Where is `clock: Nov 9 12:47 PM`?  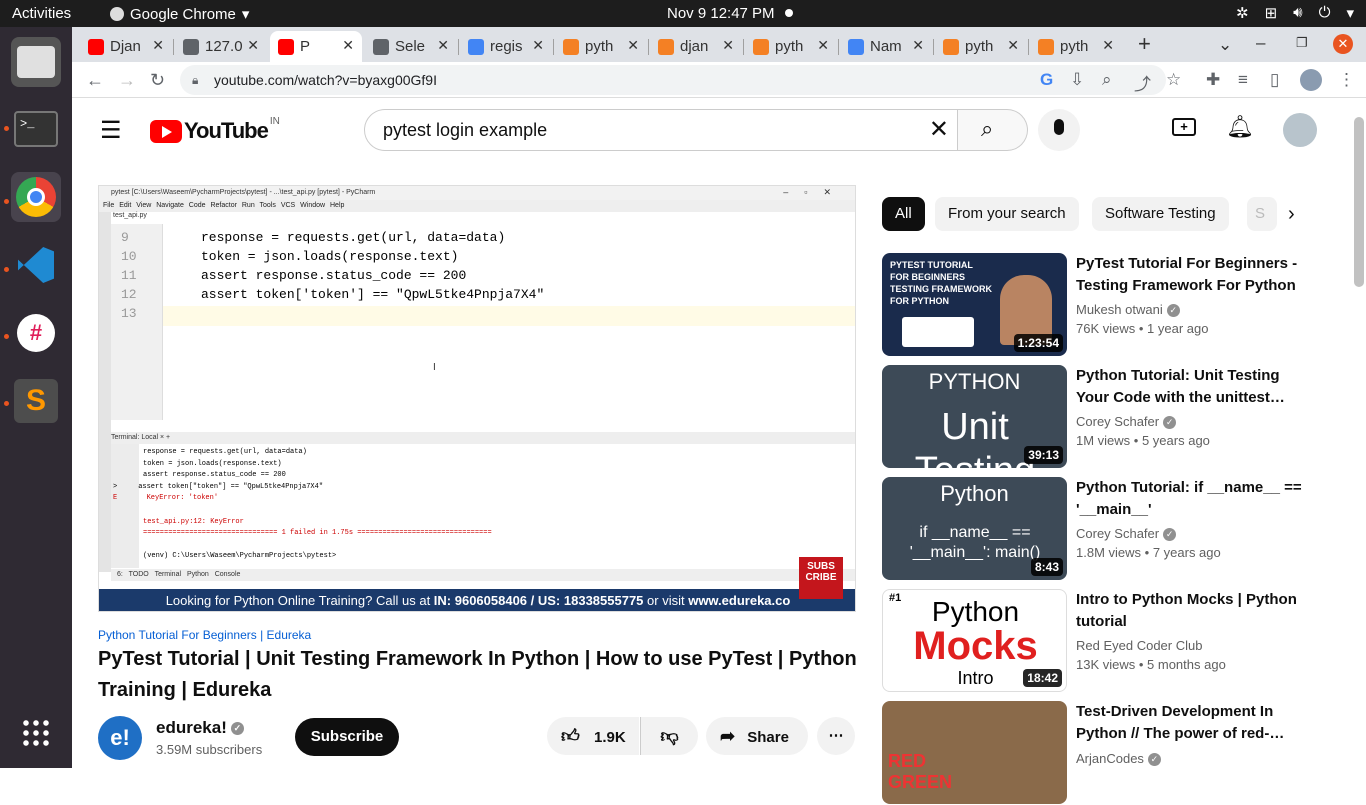
clock: Nov 9 12:47 PM is located at coordinates (721, 13).